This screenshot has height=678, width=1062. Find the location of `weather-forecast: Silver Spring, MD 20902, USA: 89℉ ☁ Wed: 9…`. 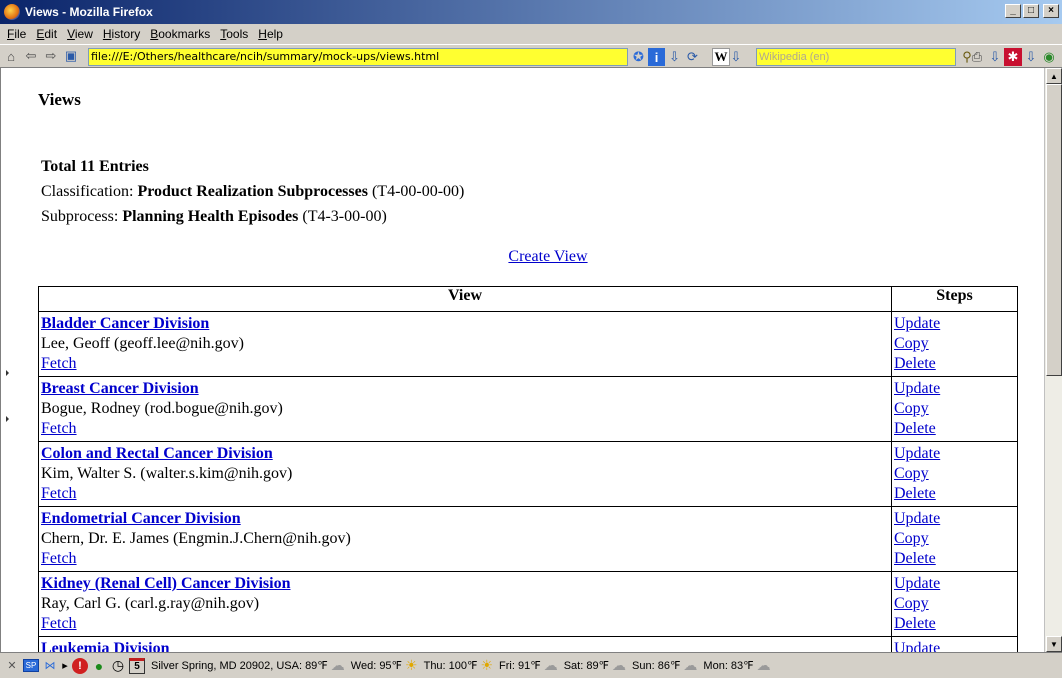

weather-forecast: Silver Spring, MD 20902, USA: 89℉ ☁ Wed: 9… is located at coordinates (461, 665).